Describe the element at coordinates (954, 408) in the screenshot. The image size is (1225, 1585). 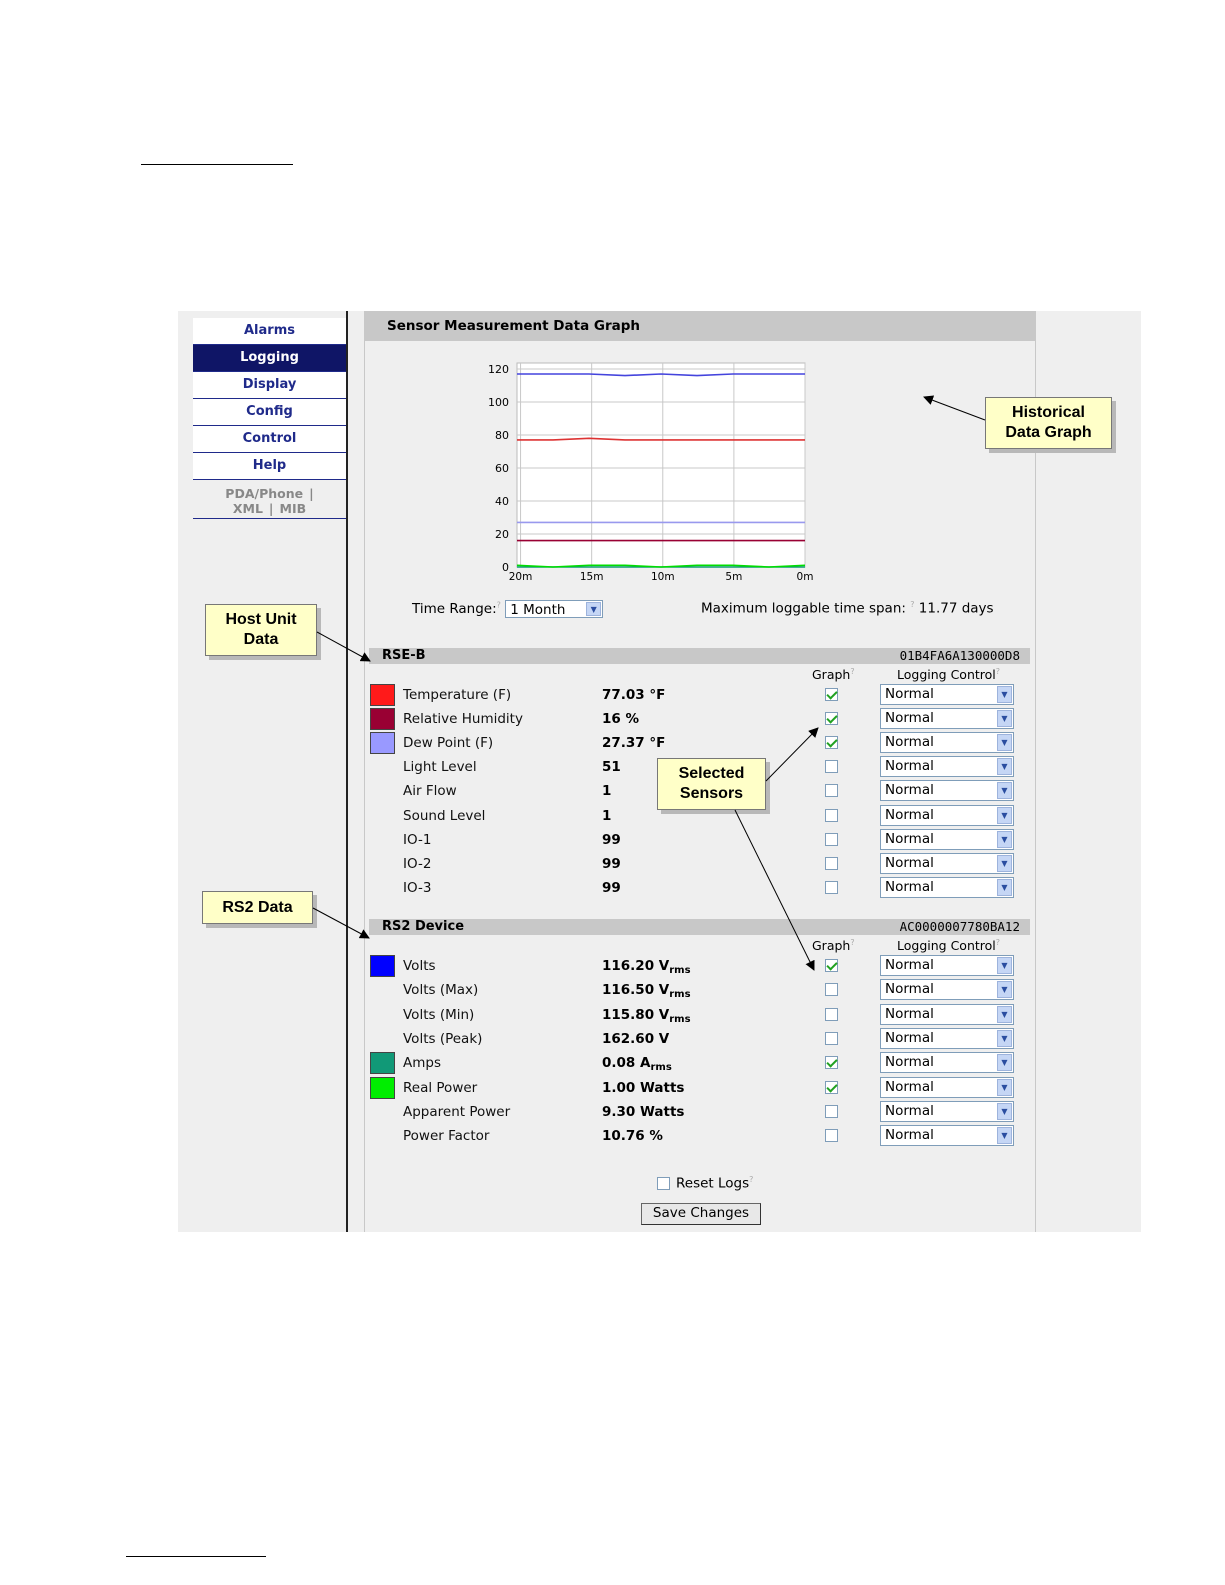
I see `arrow-historical` at that location.